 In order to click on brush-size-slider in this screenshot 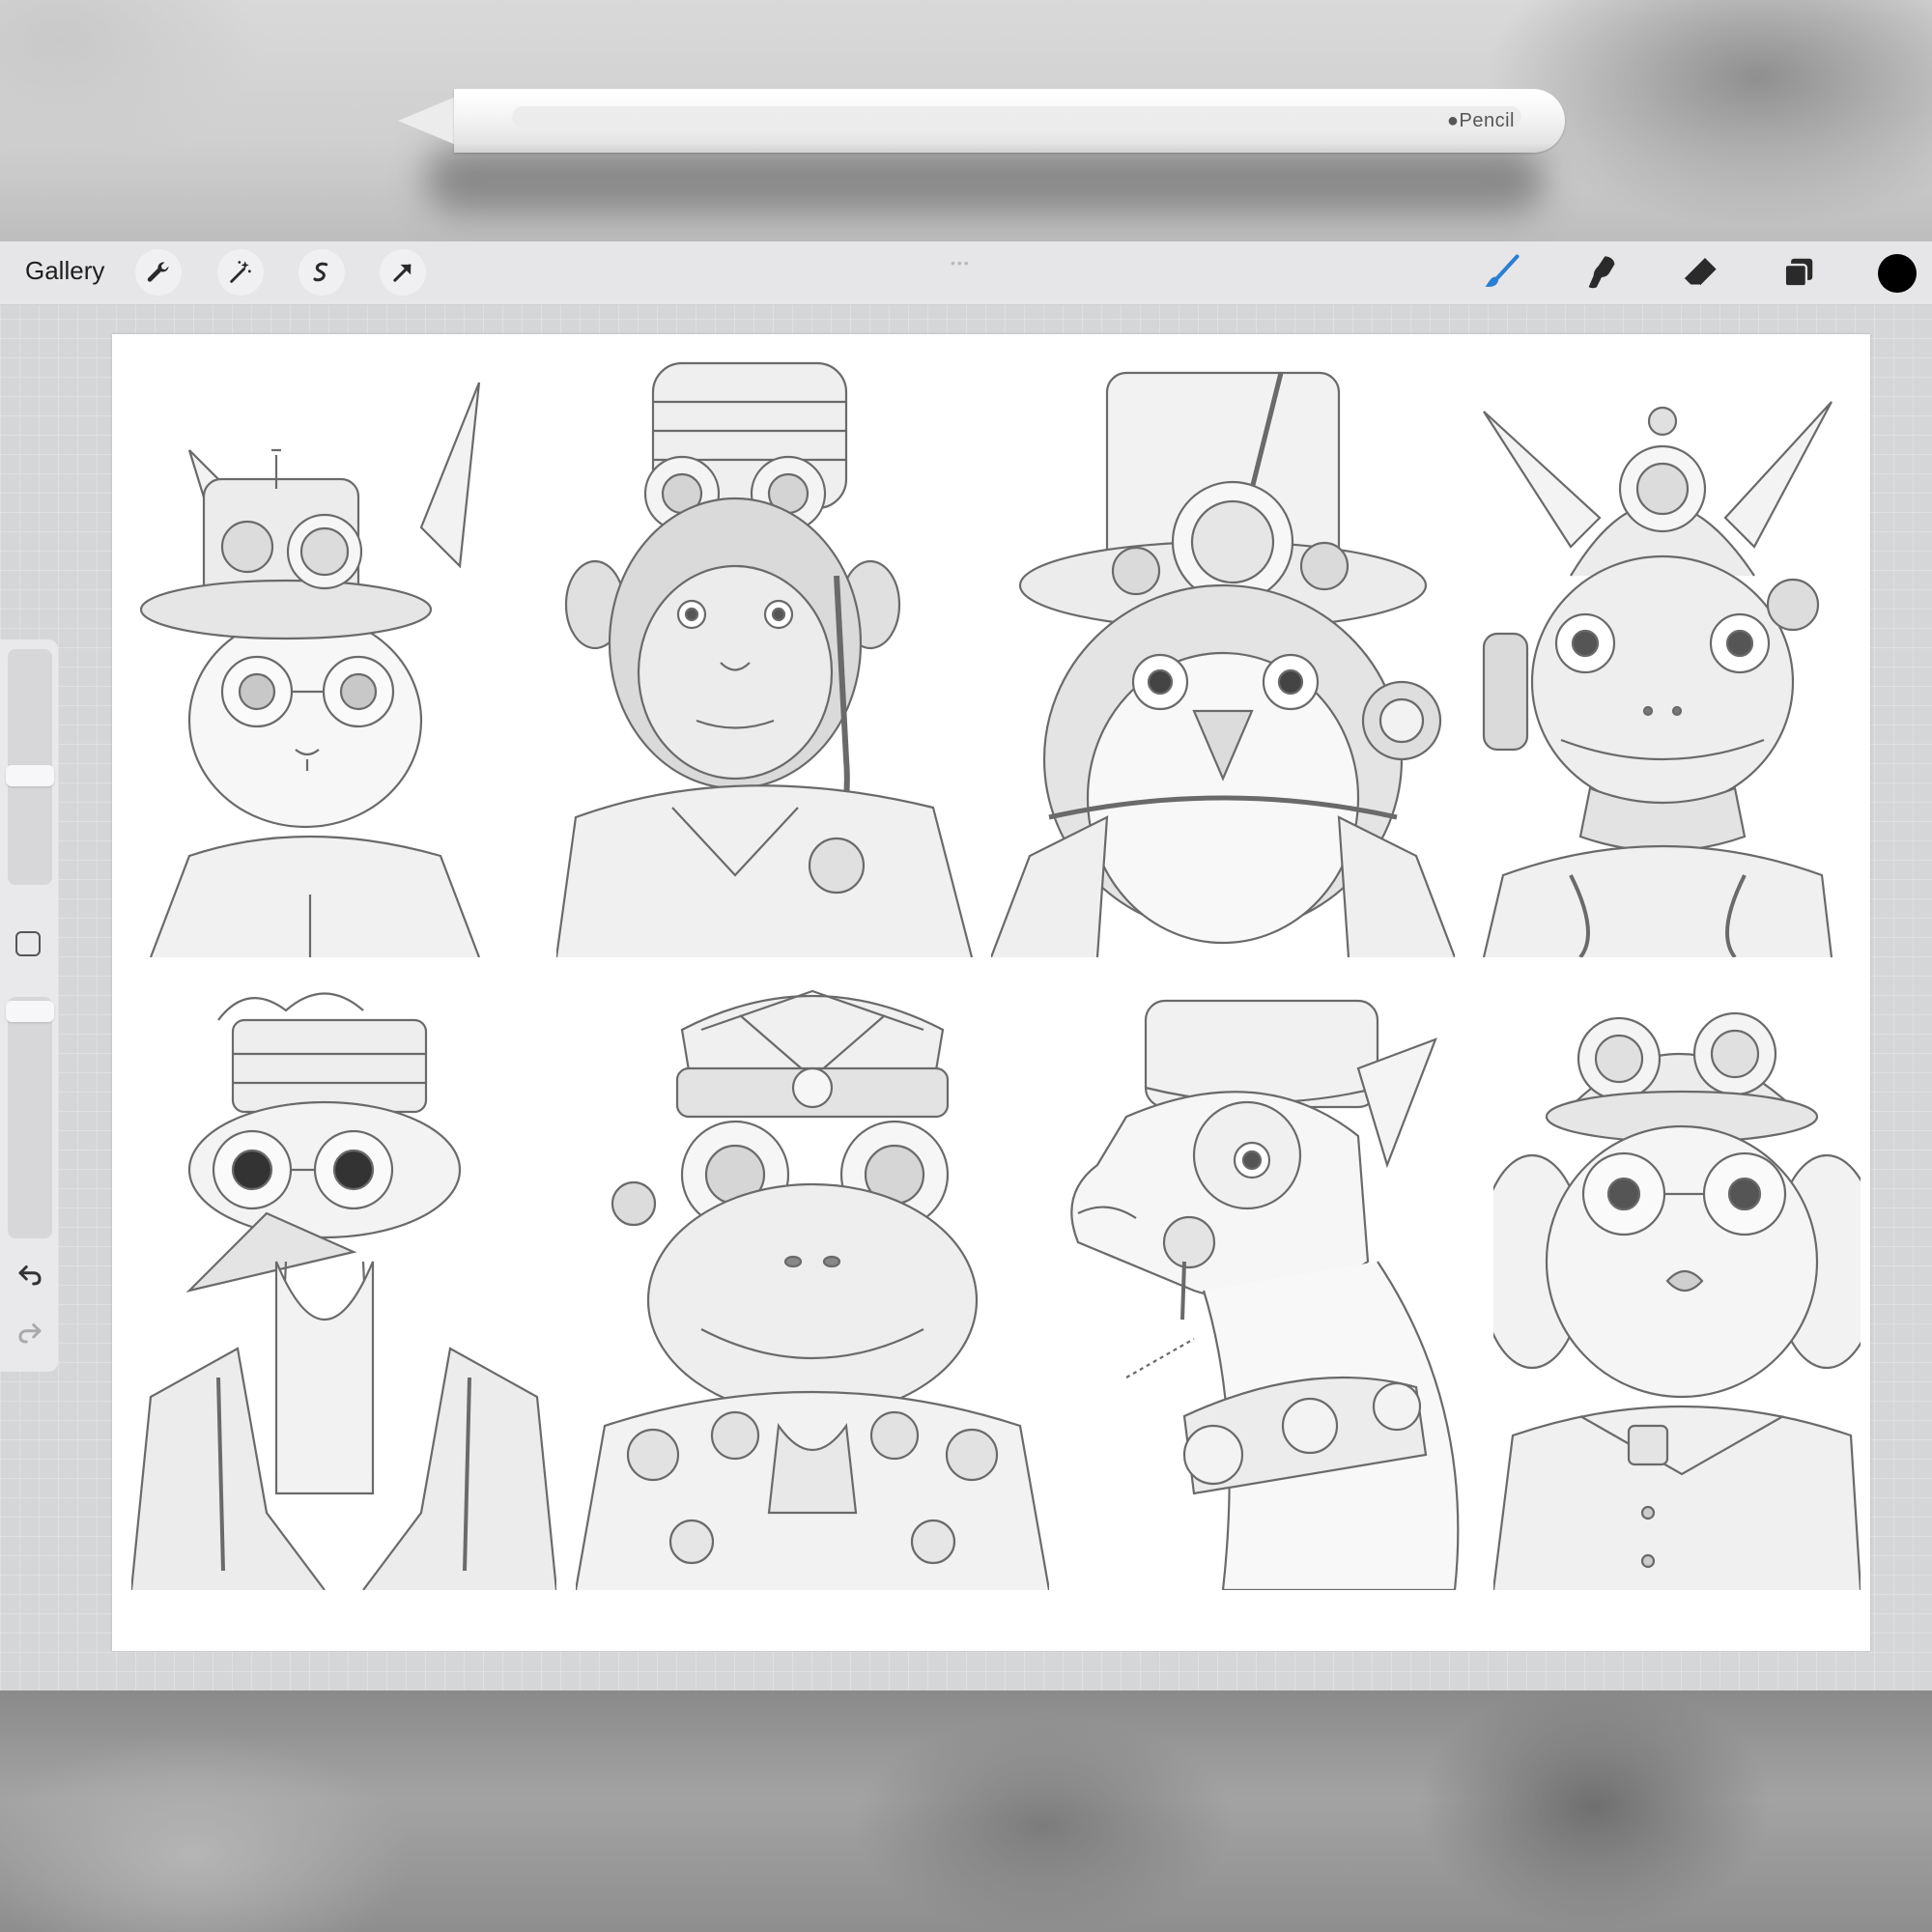, I will do `click(30, 767)`.